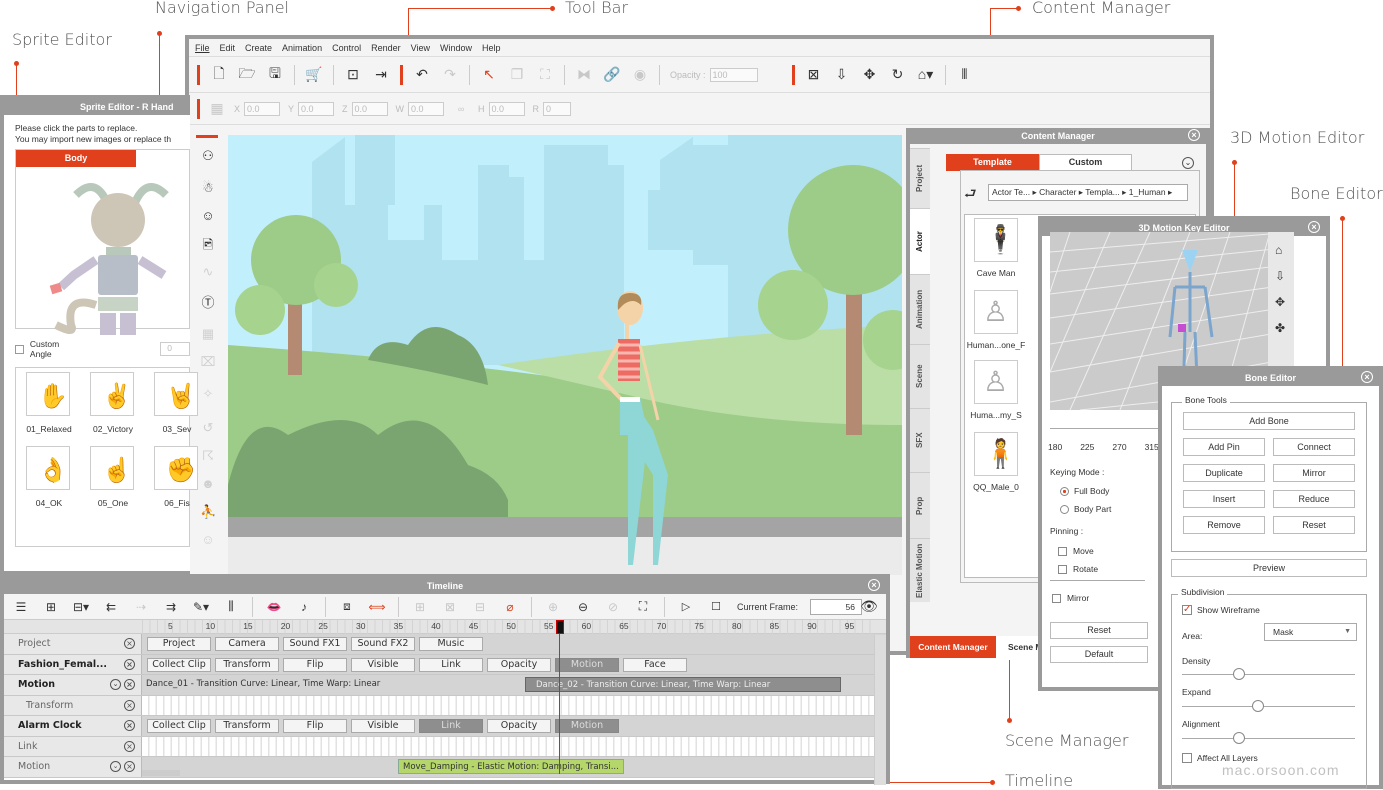 The width and height of the screenshot is (1383, 790). What do you see at coordinates (1314, 525) in the screenshot?
I see `reset-bones-button: Reset` at bounding box center [1314, 525].